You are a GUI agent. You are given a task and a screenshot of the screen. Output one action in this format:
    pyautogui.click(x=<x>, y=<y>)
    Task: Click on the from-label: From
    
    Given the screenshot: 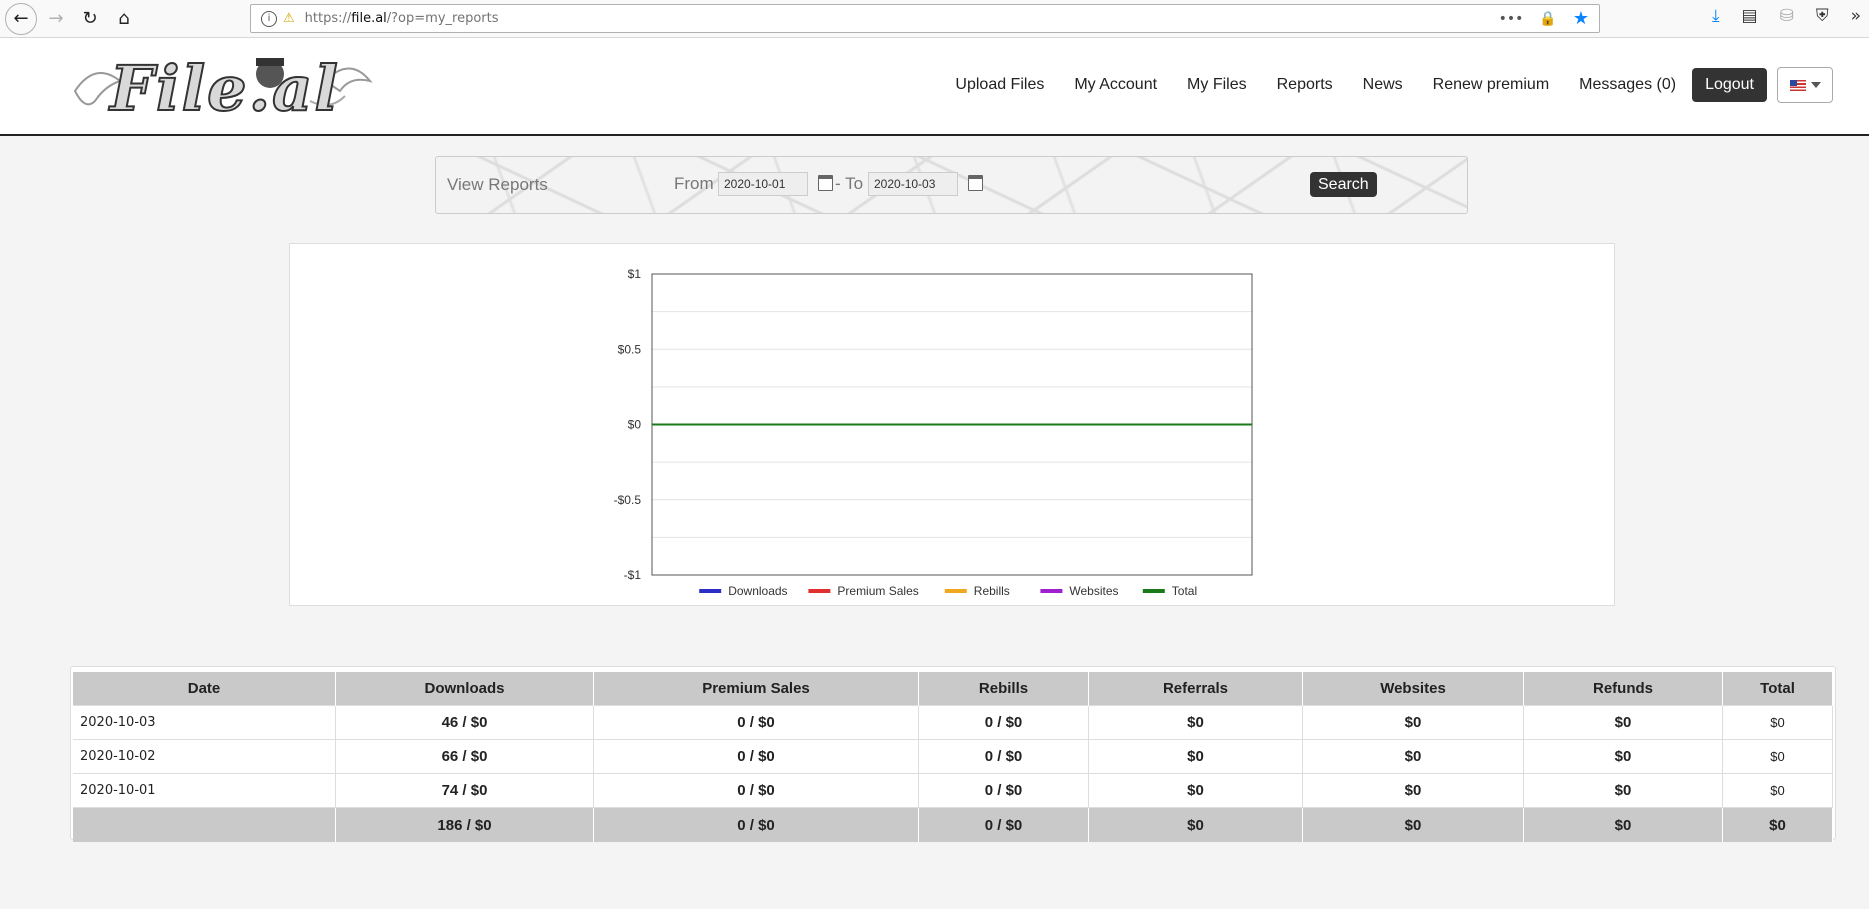 What is the action you would take?
    pyautogui.click(x=694, y=183)
    